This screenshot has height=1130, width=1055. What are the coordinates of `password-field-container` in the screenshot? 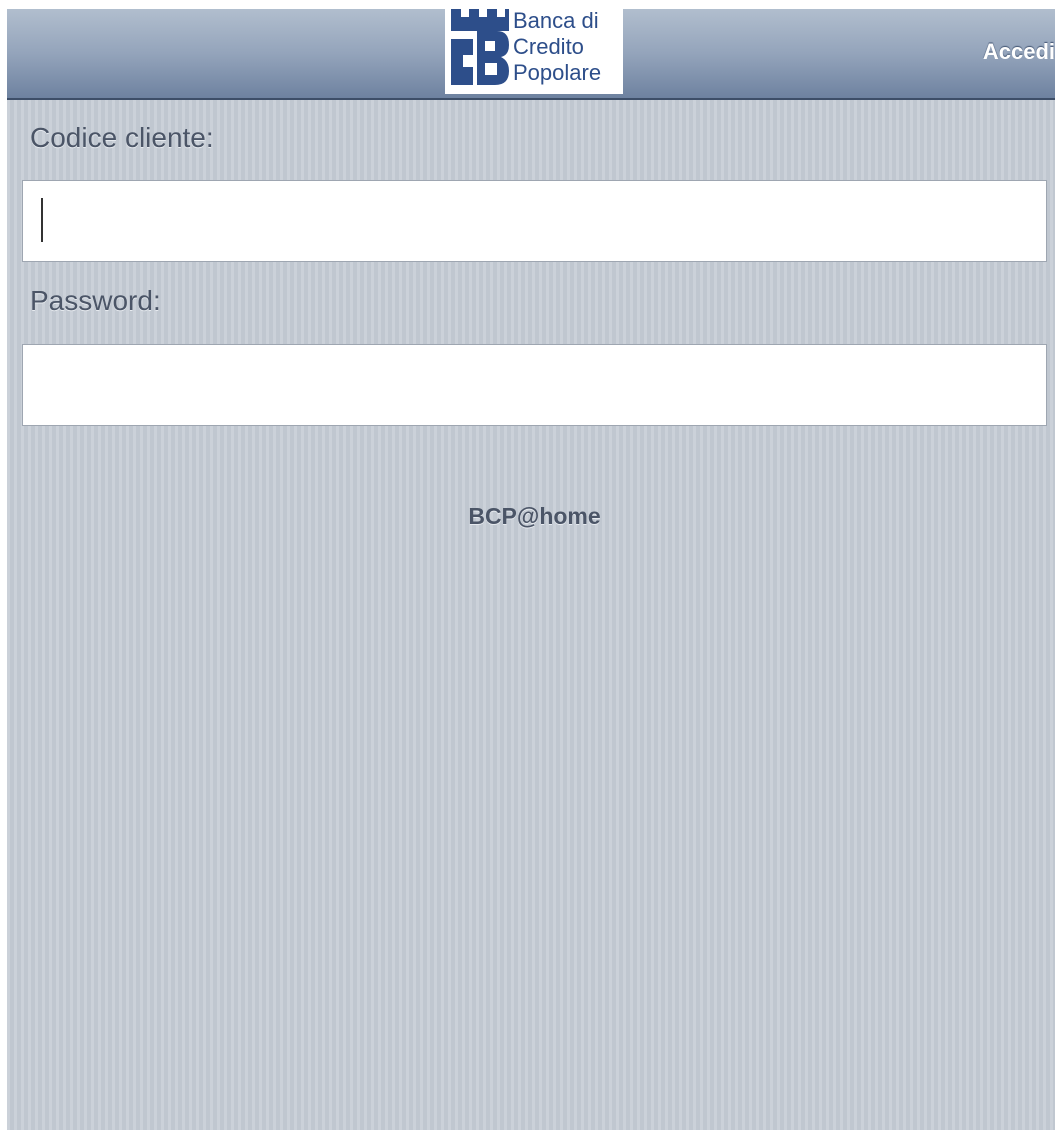 It's located at (534, 385).